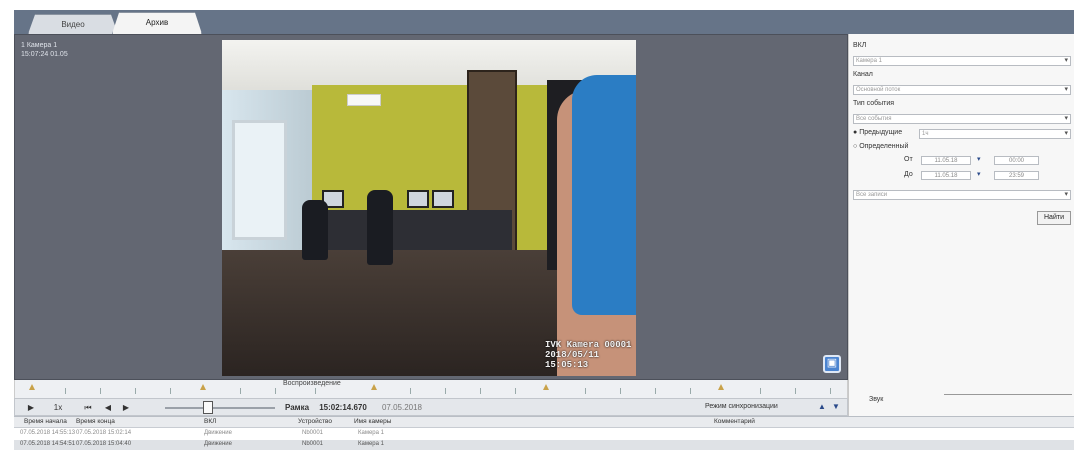  Describe the element at coordinates (104, 444) in the screenshot. I see `cell-end: 07.05.2018 15:04:40` at that location.